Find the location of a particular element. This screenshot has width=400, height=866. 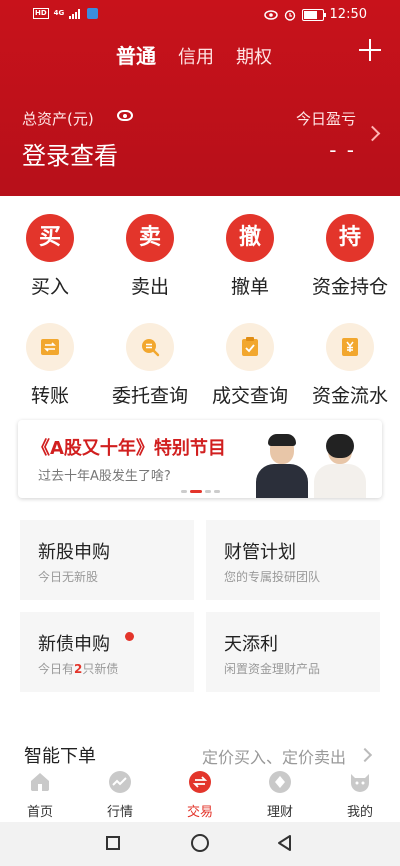

battery-icon is located at coordinates (313, 14).